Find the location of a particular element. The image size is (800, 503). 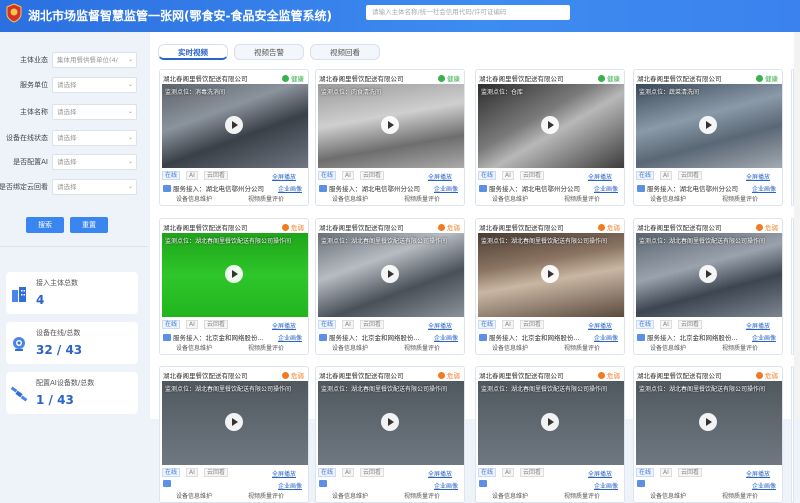

reset-button: 重置 is located at coordinates (89, 225).